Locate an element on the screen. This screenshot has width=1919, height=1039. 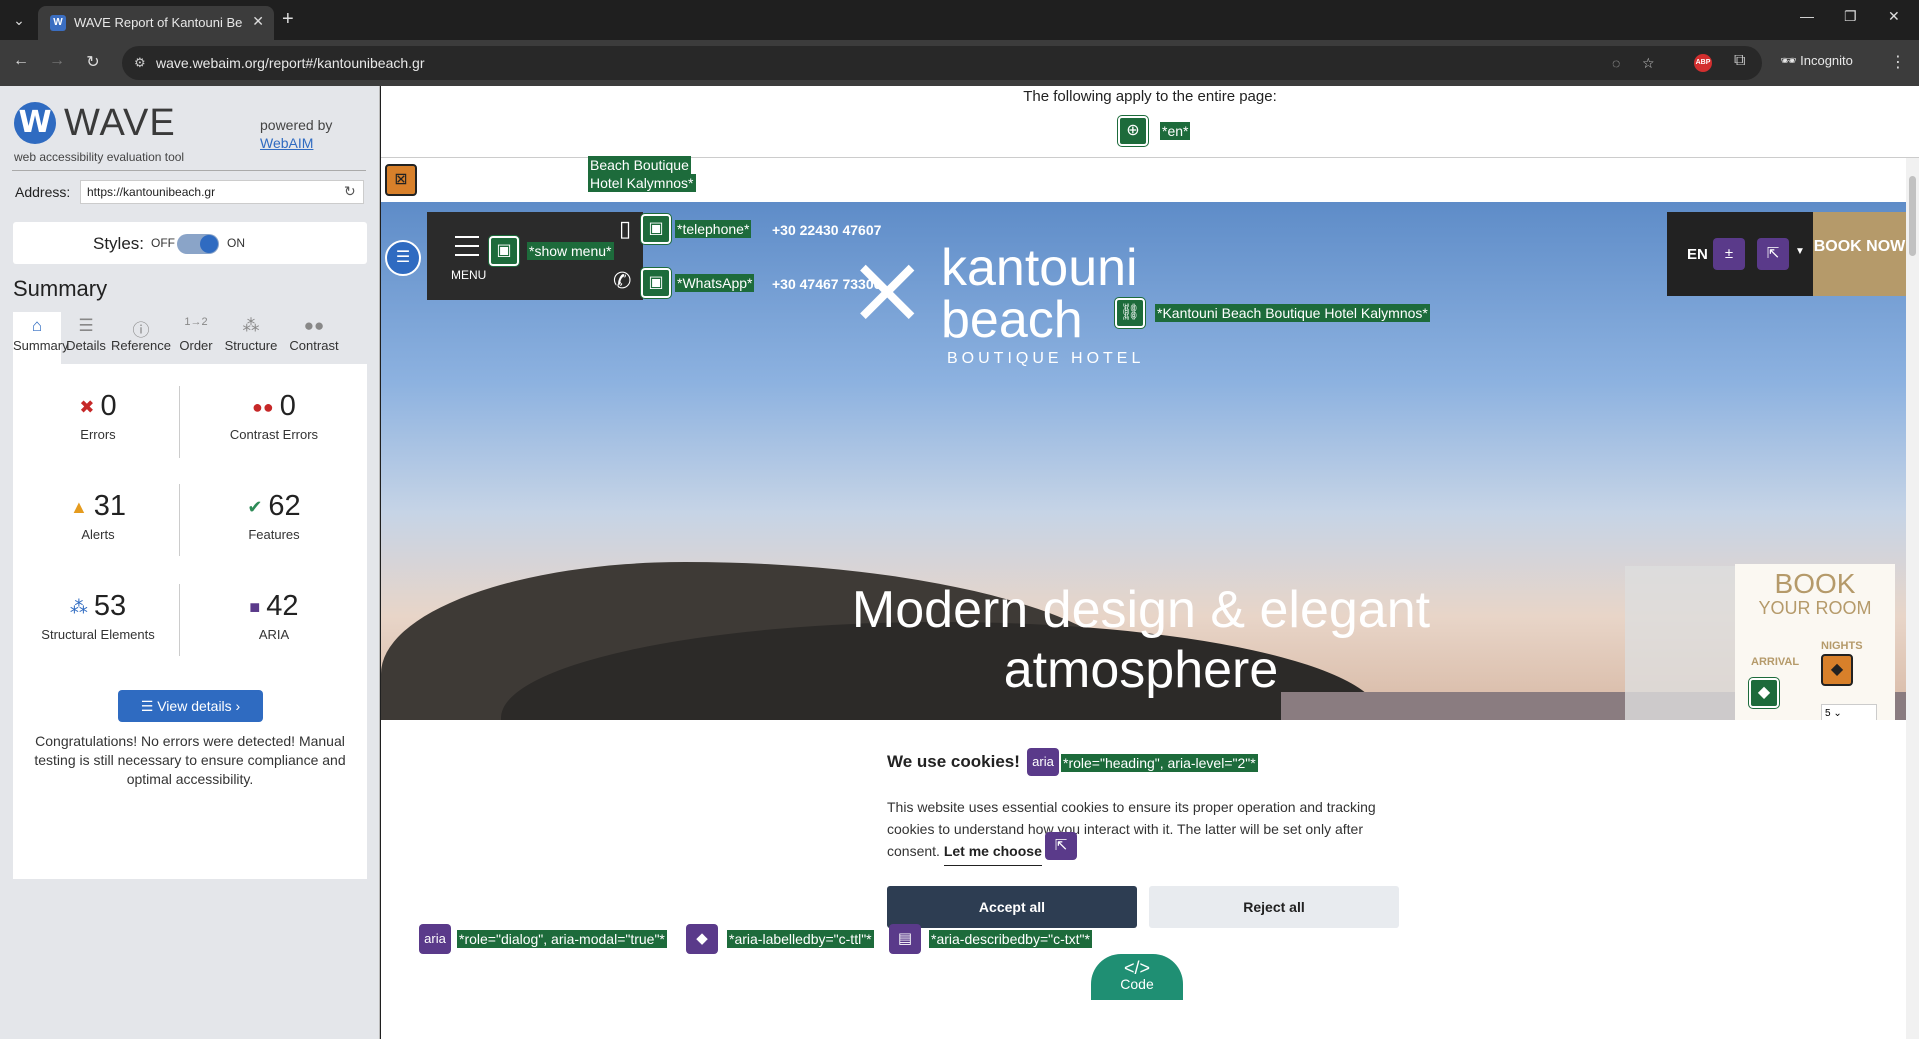
incognito-icon: 🕶 is located at coordinates (1790, 60).